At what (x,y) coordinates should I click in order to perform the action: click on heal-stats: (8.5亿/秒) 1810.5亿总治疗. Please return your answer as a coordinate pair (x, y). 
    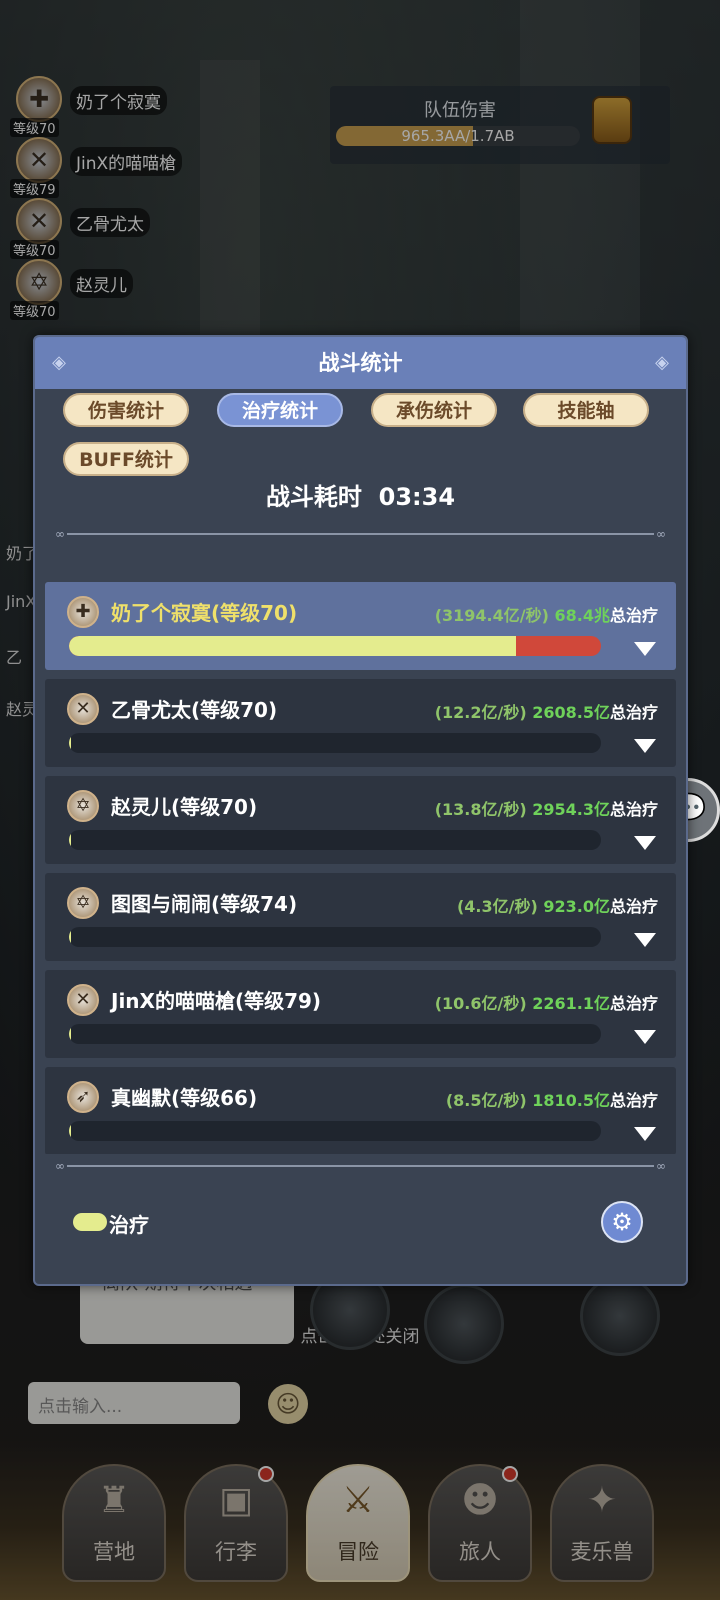
    Looking at the image, I should click on (552, 1099).